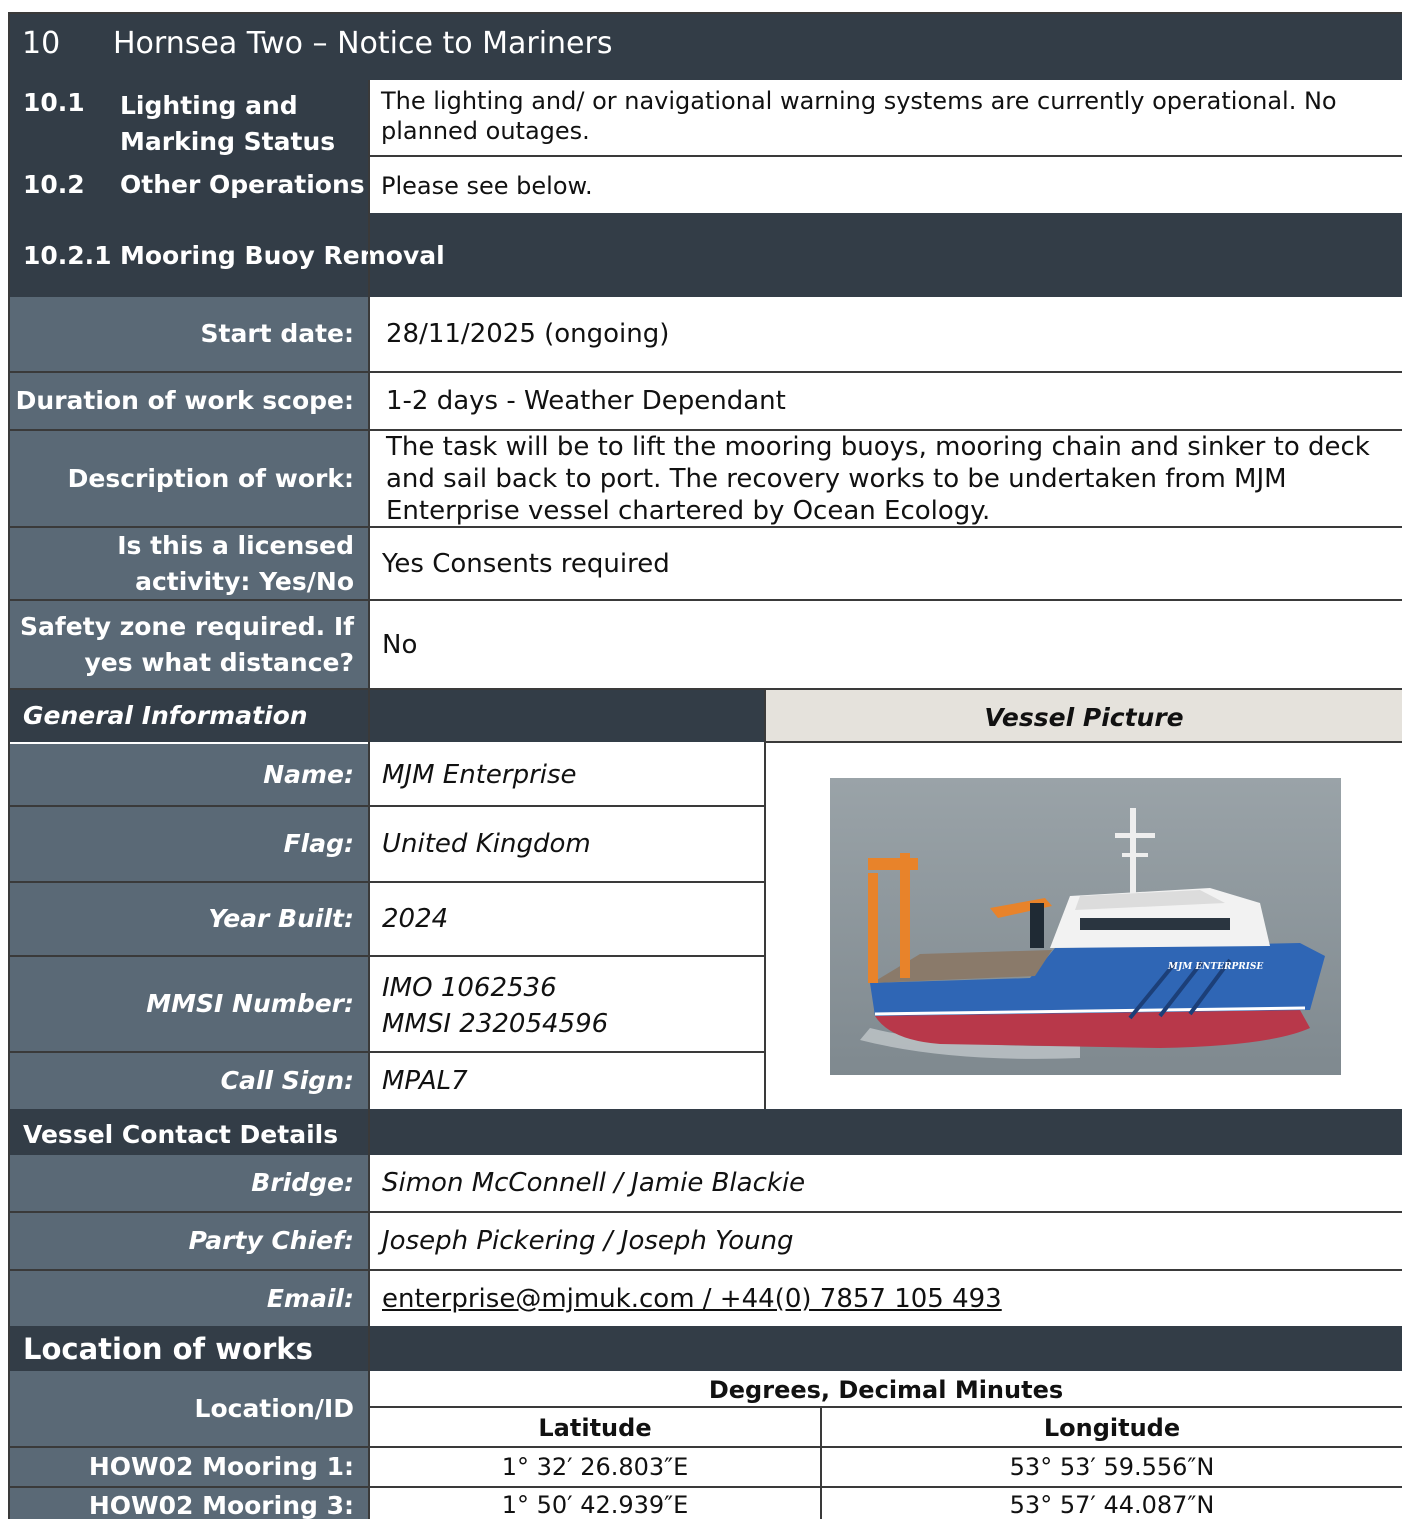 Image resolution: width=1402 pixels, height=1519 pixels. What do you see at coordinates (425, 1081) in the screenshot?
I see `call-sign-value: MPAL7` at bounding box center [425, 1081].